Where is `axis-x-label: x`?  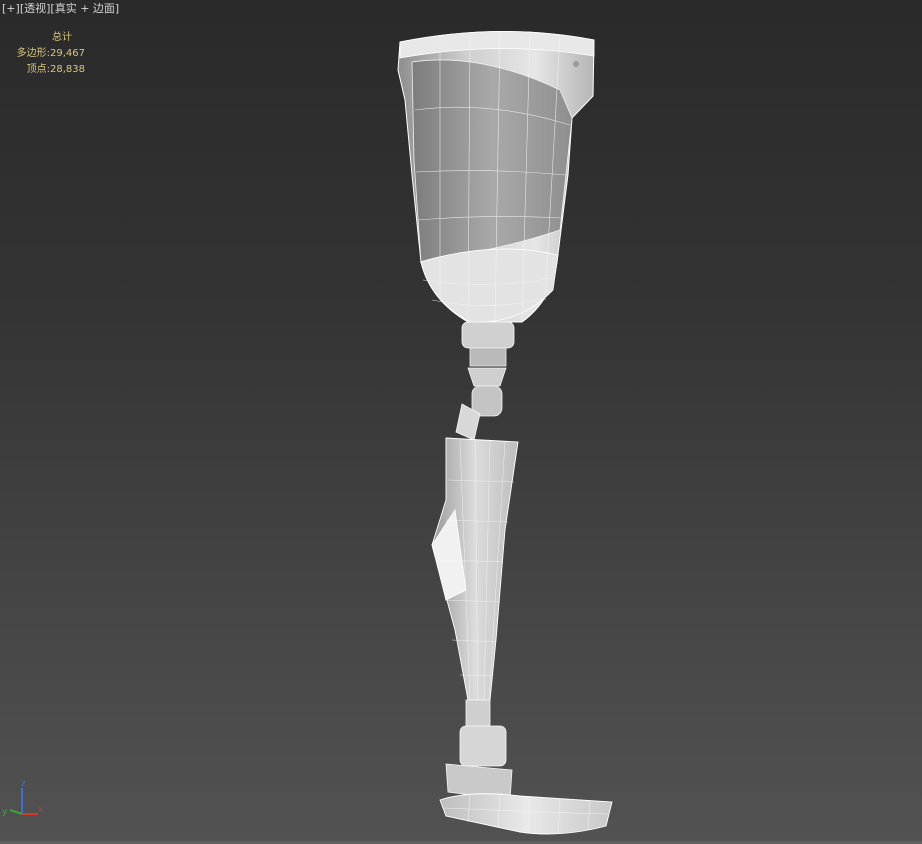
axis-x-label: x is located at coordinates (41, 810).